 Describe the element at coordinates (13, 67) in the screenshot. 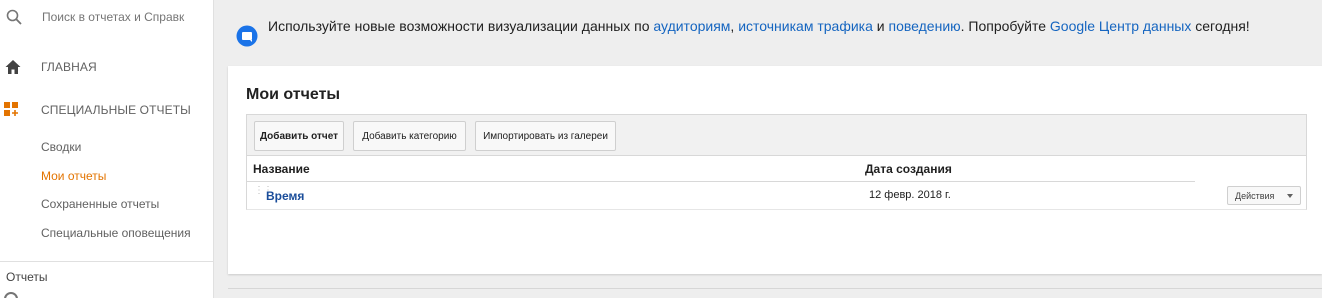

I see `home-icon` at that location.